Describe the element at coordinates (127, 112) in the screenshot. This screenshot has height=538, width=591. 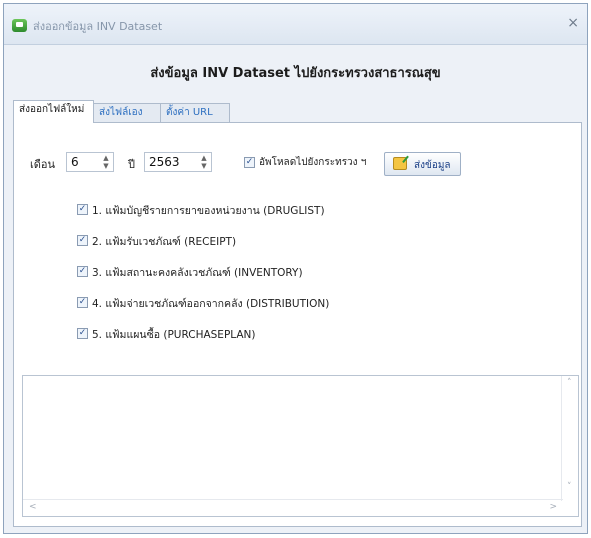
I see `tab-send-file-manually: ส่งไฟล์เอง` at that location.